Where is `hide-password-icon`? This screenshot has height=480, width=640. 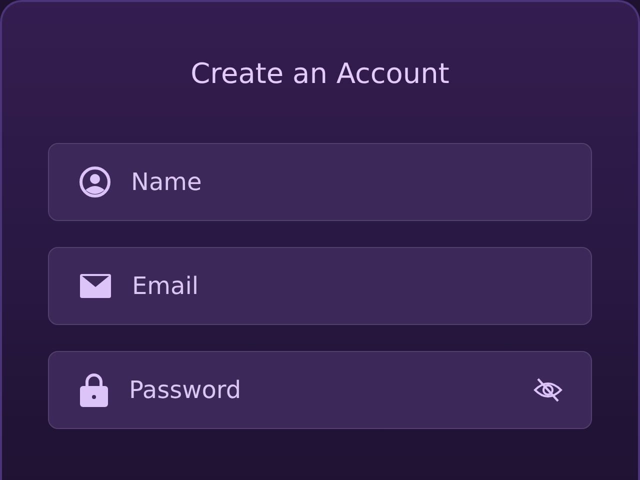
hide-password-icon is located at coordinates (548, 390).